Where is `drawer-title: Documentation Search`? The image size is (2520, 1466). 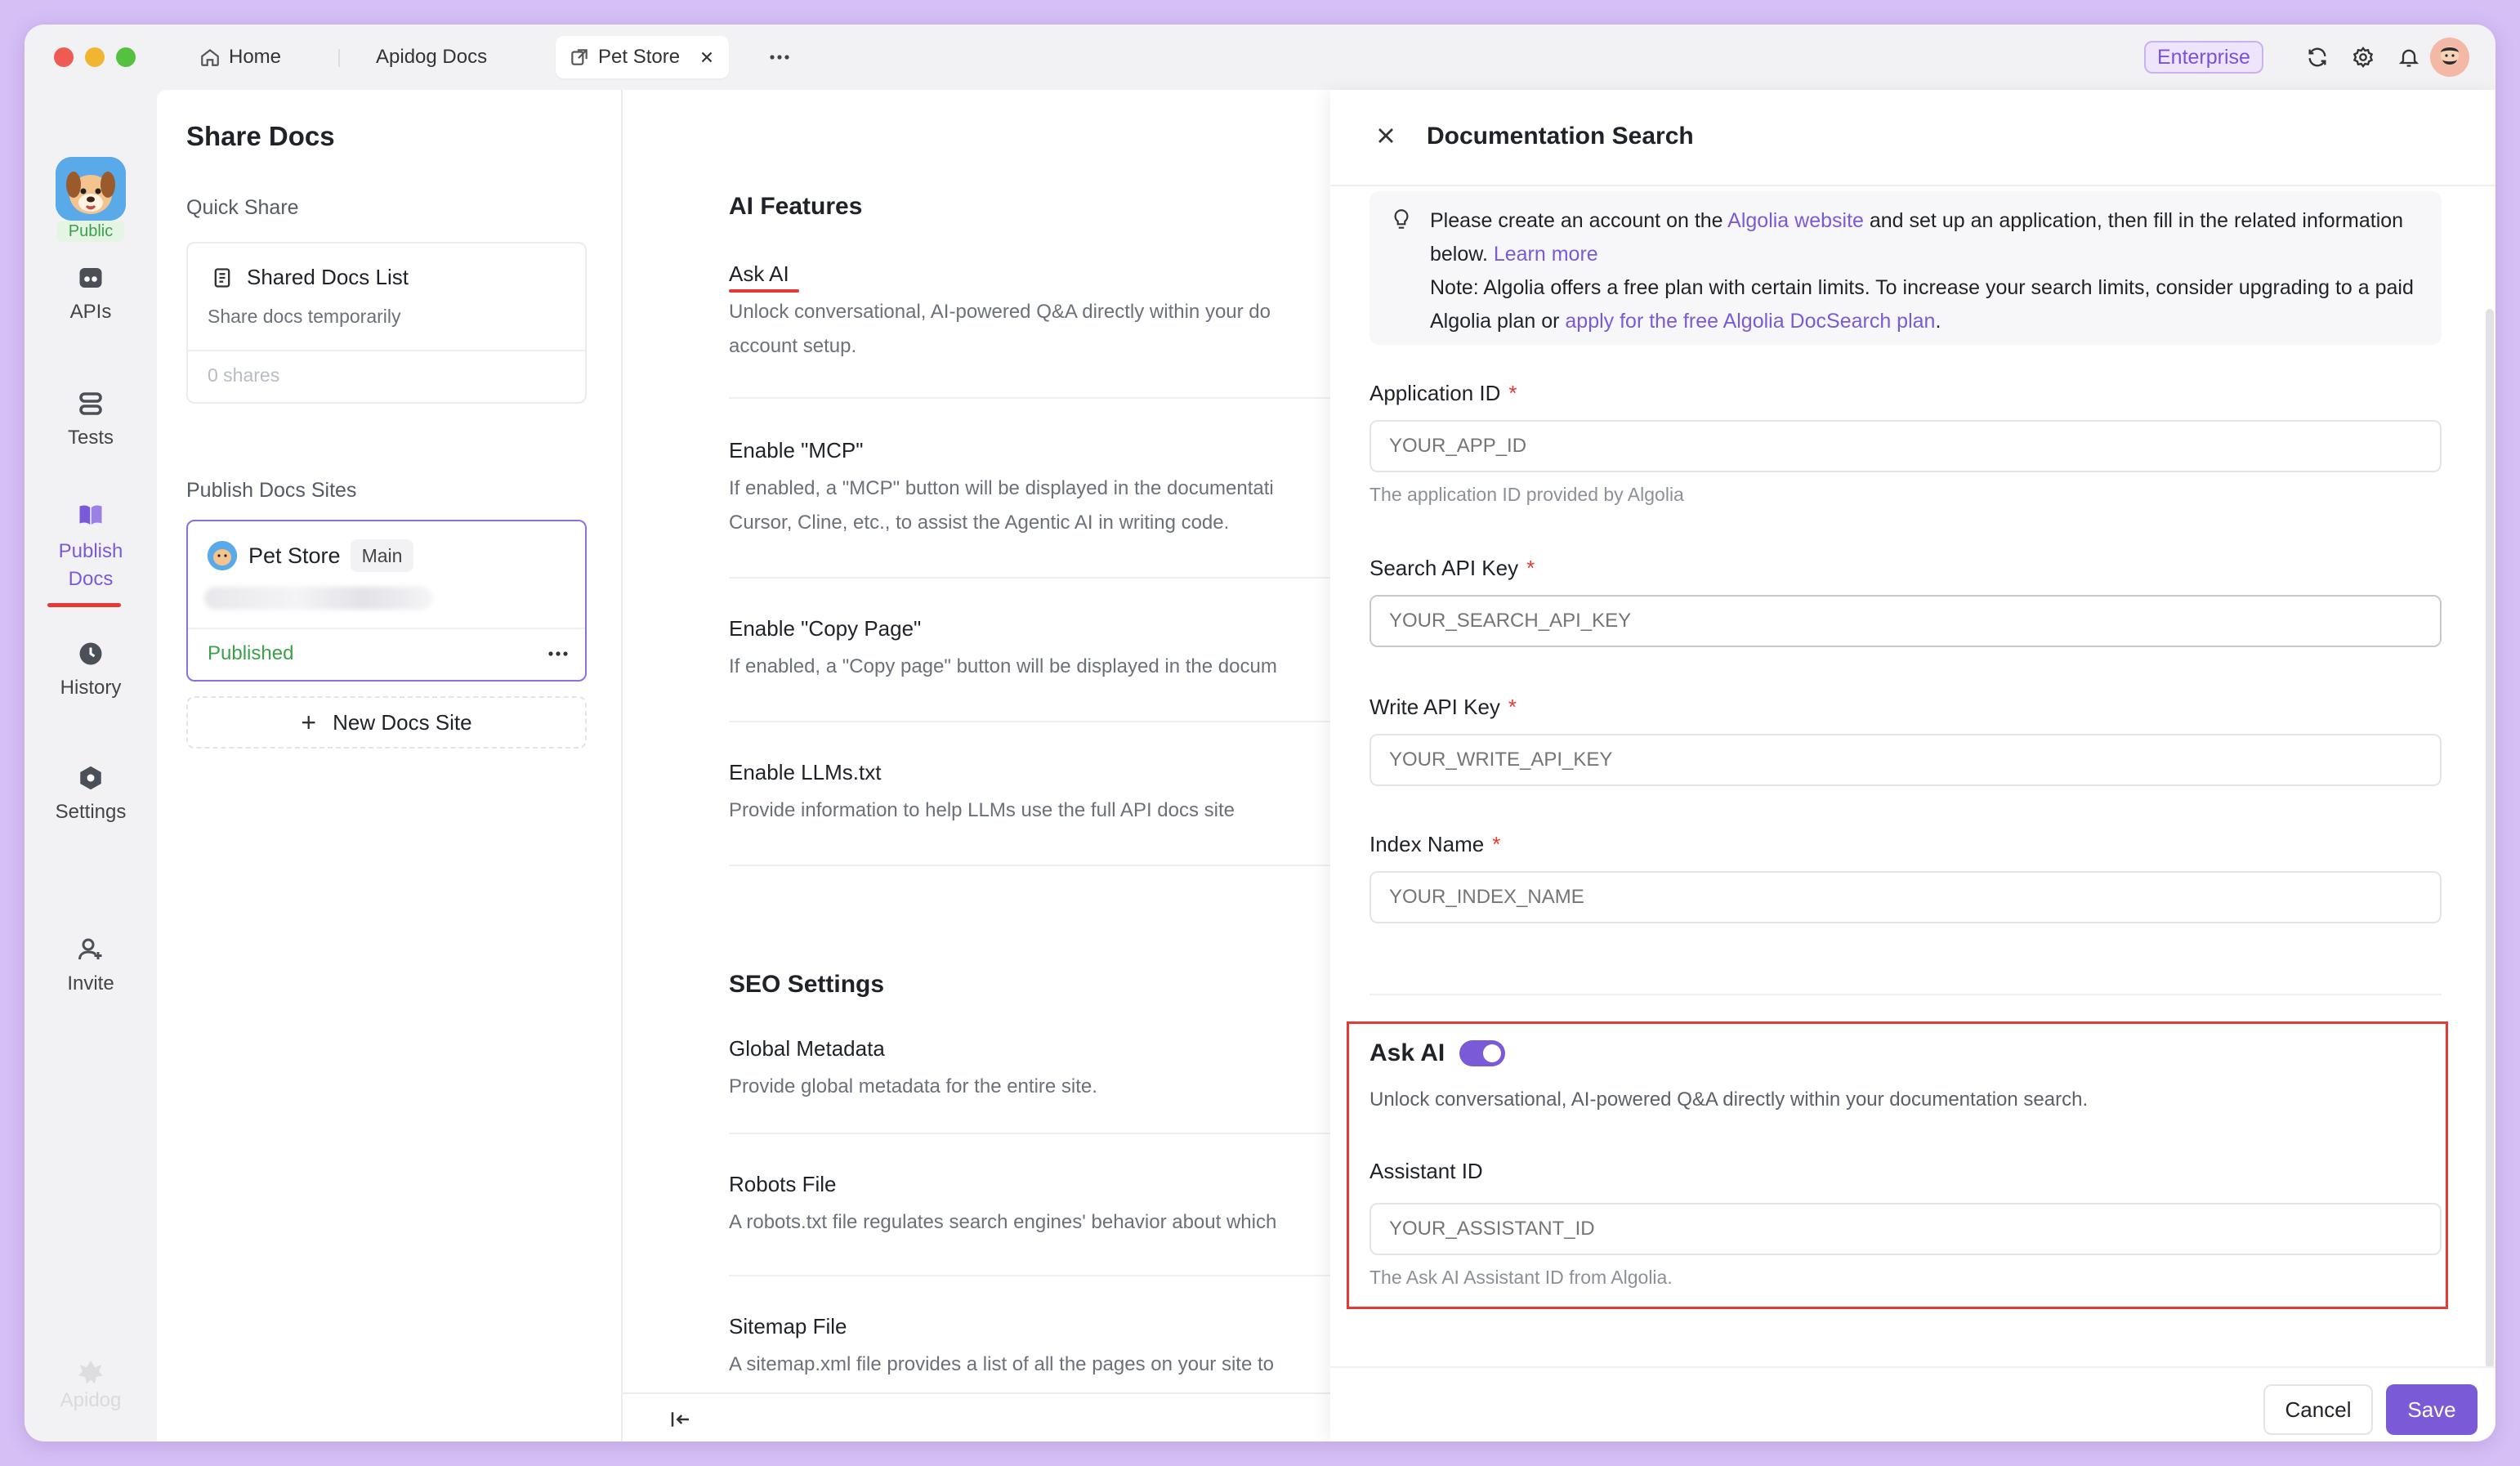 drawer-title: Documentation Search is located at coordinates (1560, 136).